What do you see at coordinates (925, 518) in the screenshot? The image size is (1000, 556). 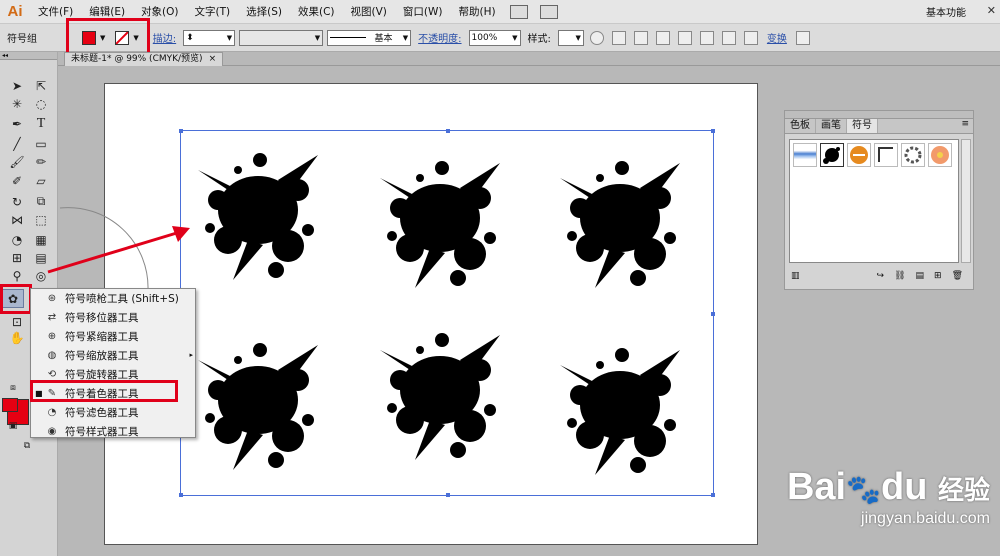 I see `watermark-url: jingyan.baidu.com` at bounding box center [925, 518].